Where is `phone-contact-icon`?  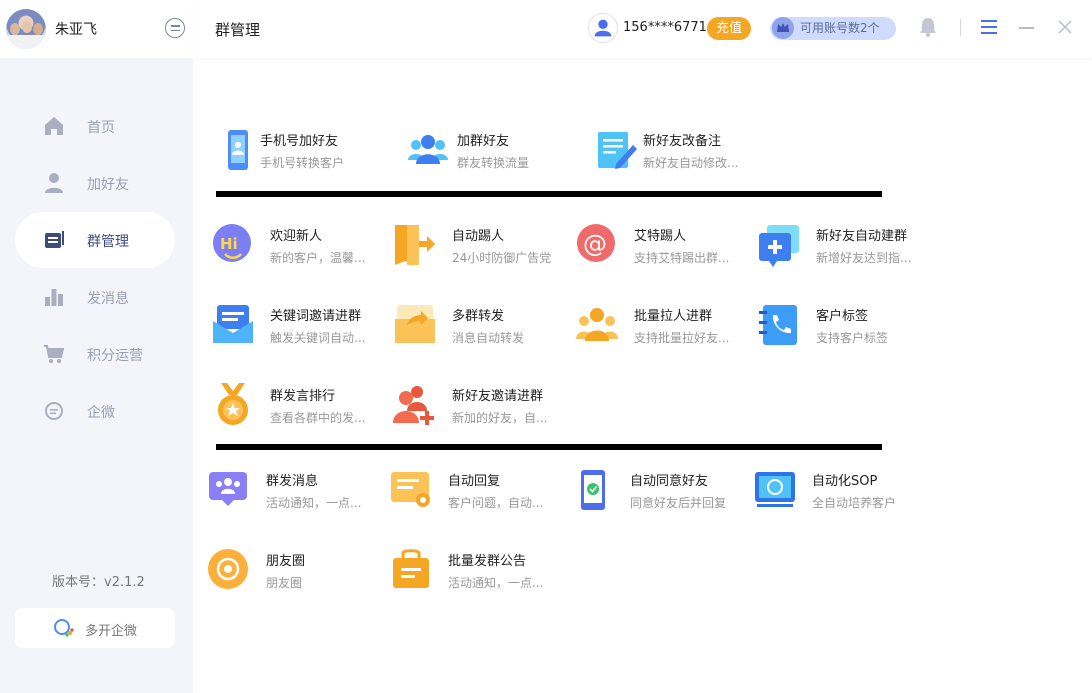 phone-contact-icon is located at coordinates (238, 150).